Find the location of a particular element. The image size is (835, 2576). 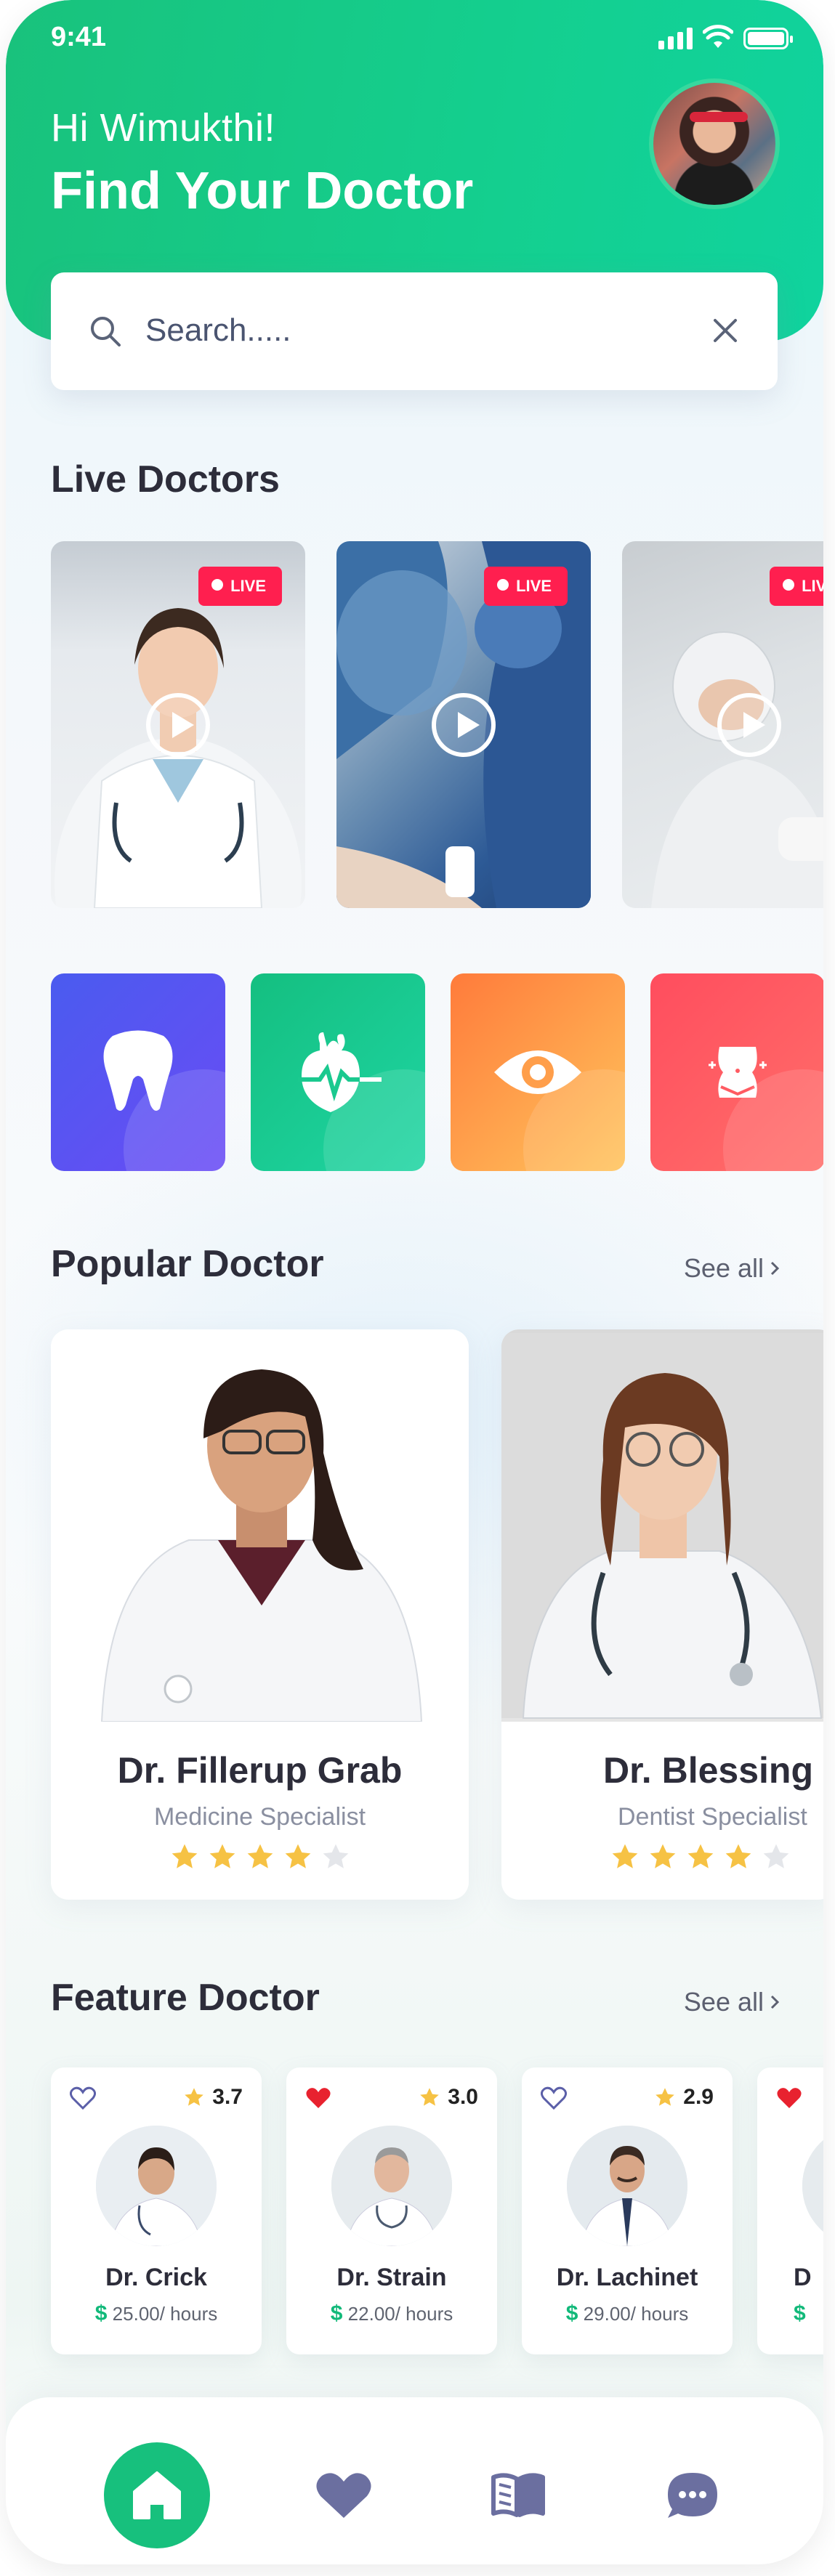

tooth-icon is located at coordinates (138, 1070).